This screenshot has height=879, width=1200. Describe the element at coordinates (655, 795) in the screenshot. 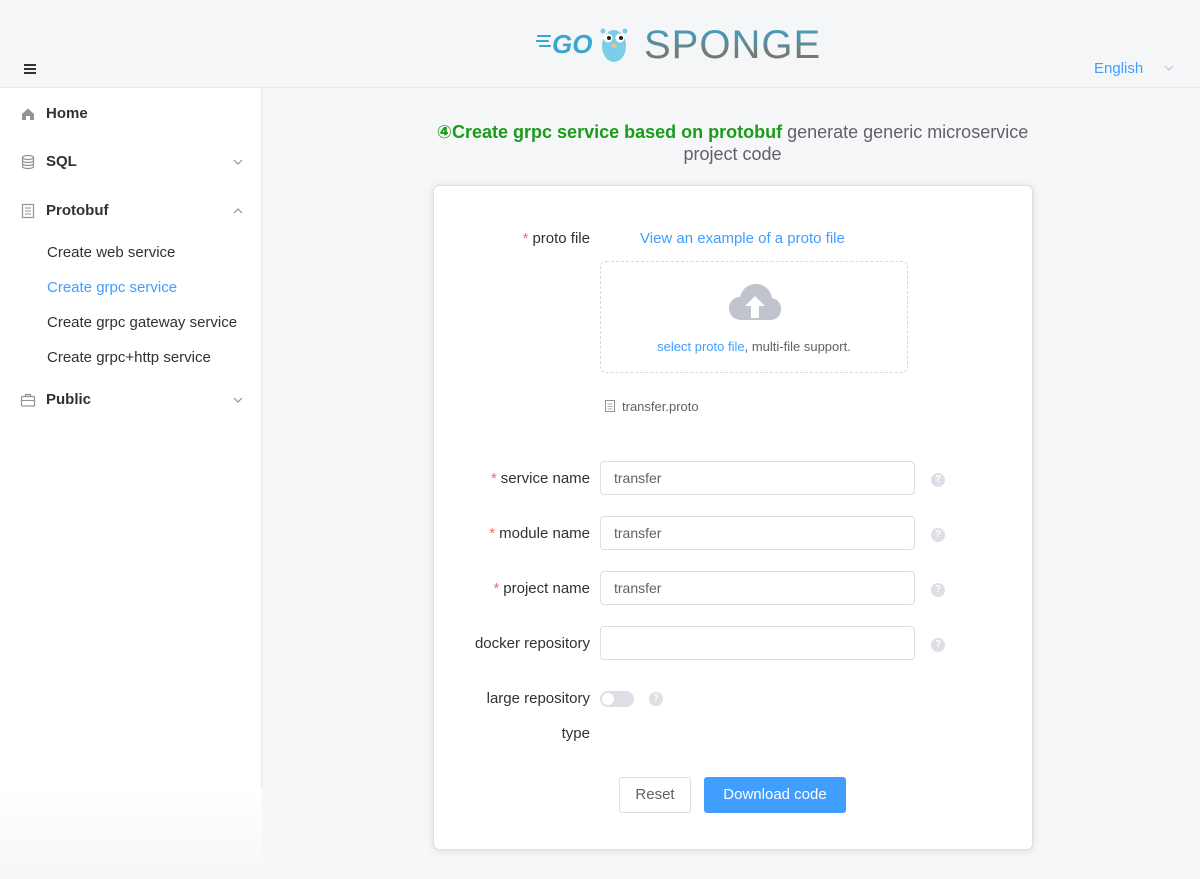

I see `reset-button: Reset` at that location.